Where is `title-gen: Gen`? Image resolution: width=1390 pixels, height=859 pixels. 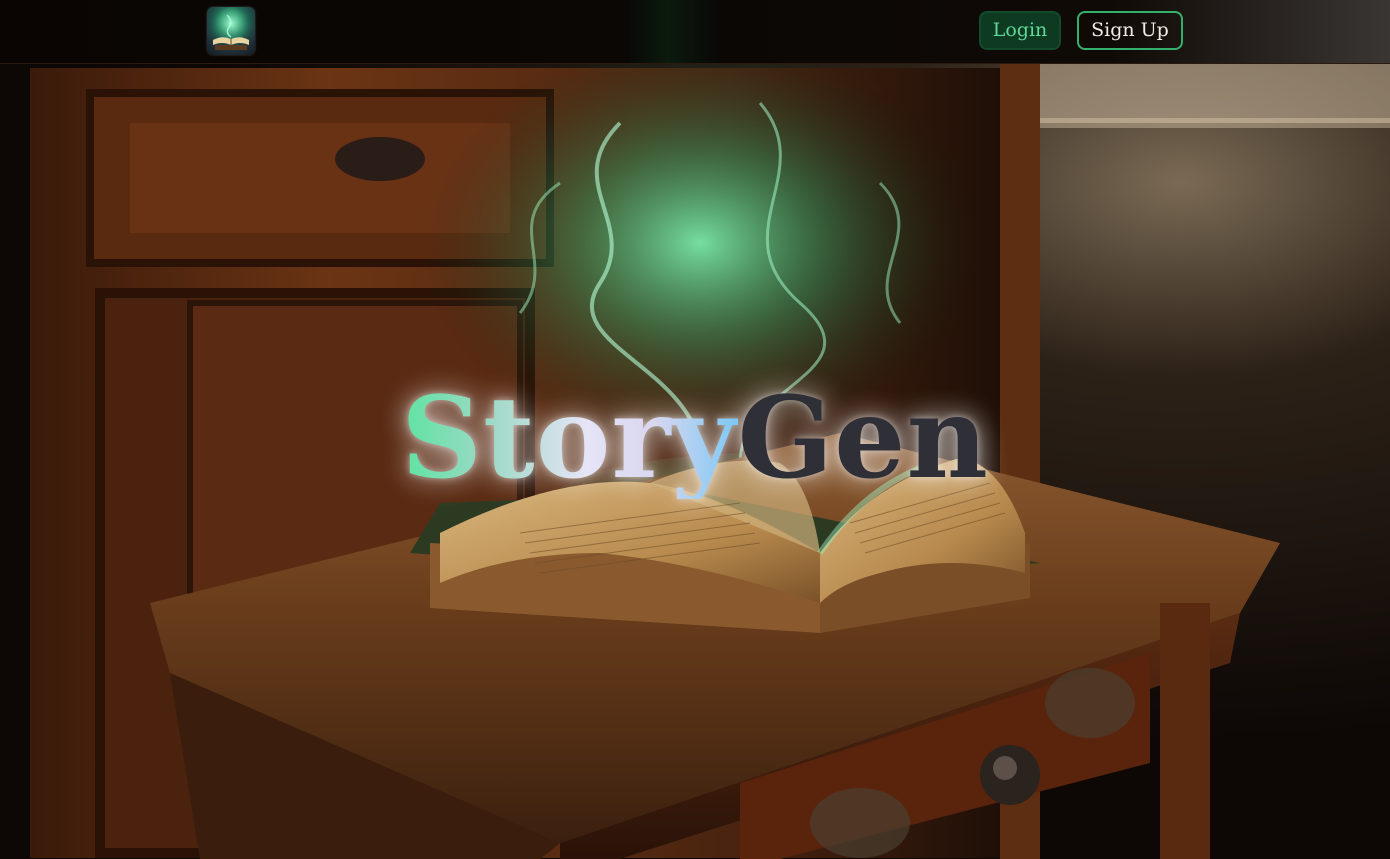
title-gen: Gen is located at coordinates (863, 438).